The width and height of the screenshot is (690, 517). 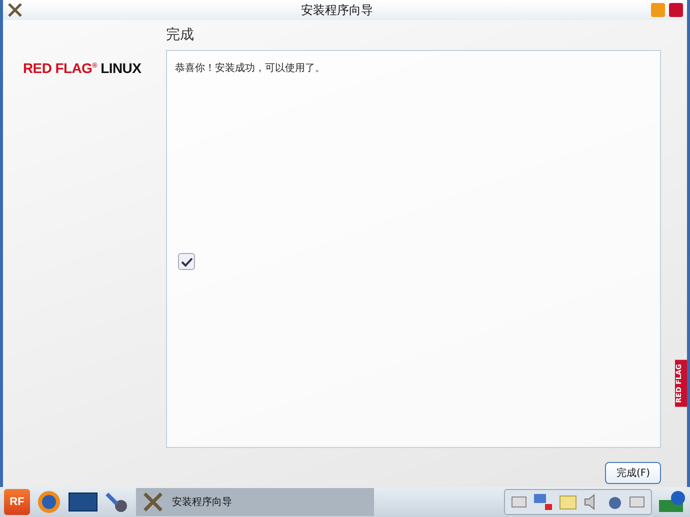 What do you see at coordinates (49, 502) in the screenshot?
I see `globe-icon` at bounding box center [49, 502].